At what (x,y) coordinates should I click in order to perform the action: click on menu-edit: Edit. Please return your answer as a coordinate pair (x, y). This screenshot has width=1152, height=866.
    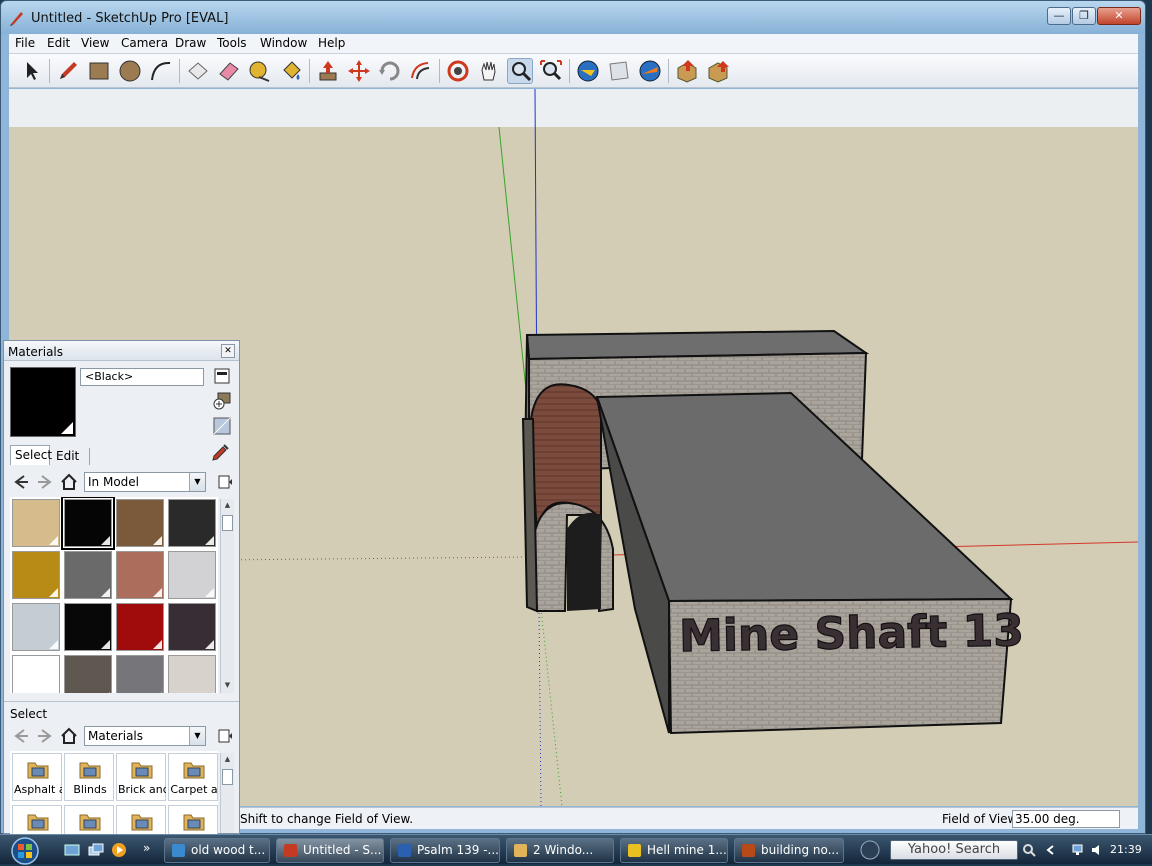
    Looking at the image, I should click on (58, 43).